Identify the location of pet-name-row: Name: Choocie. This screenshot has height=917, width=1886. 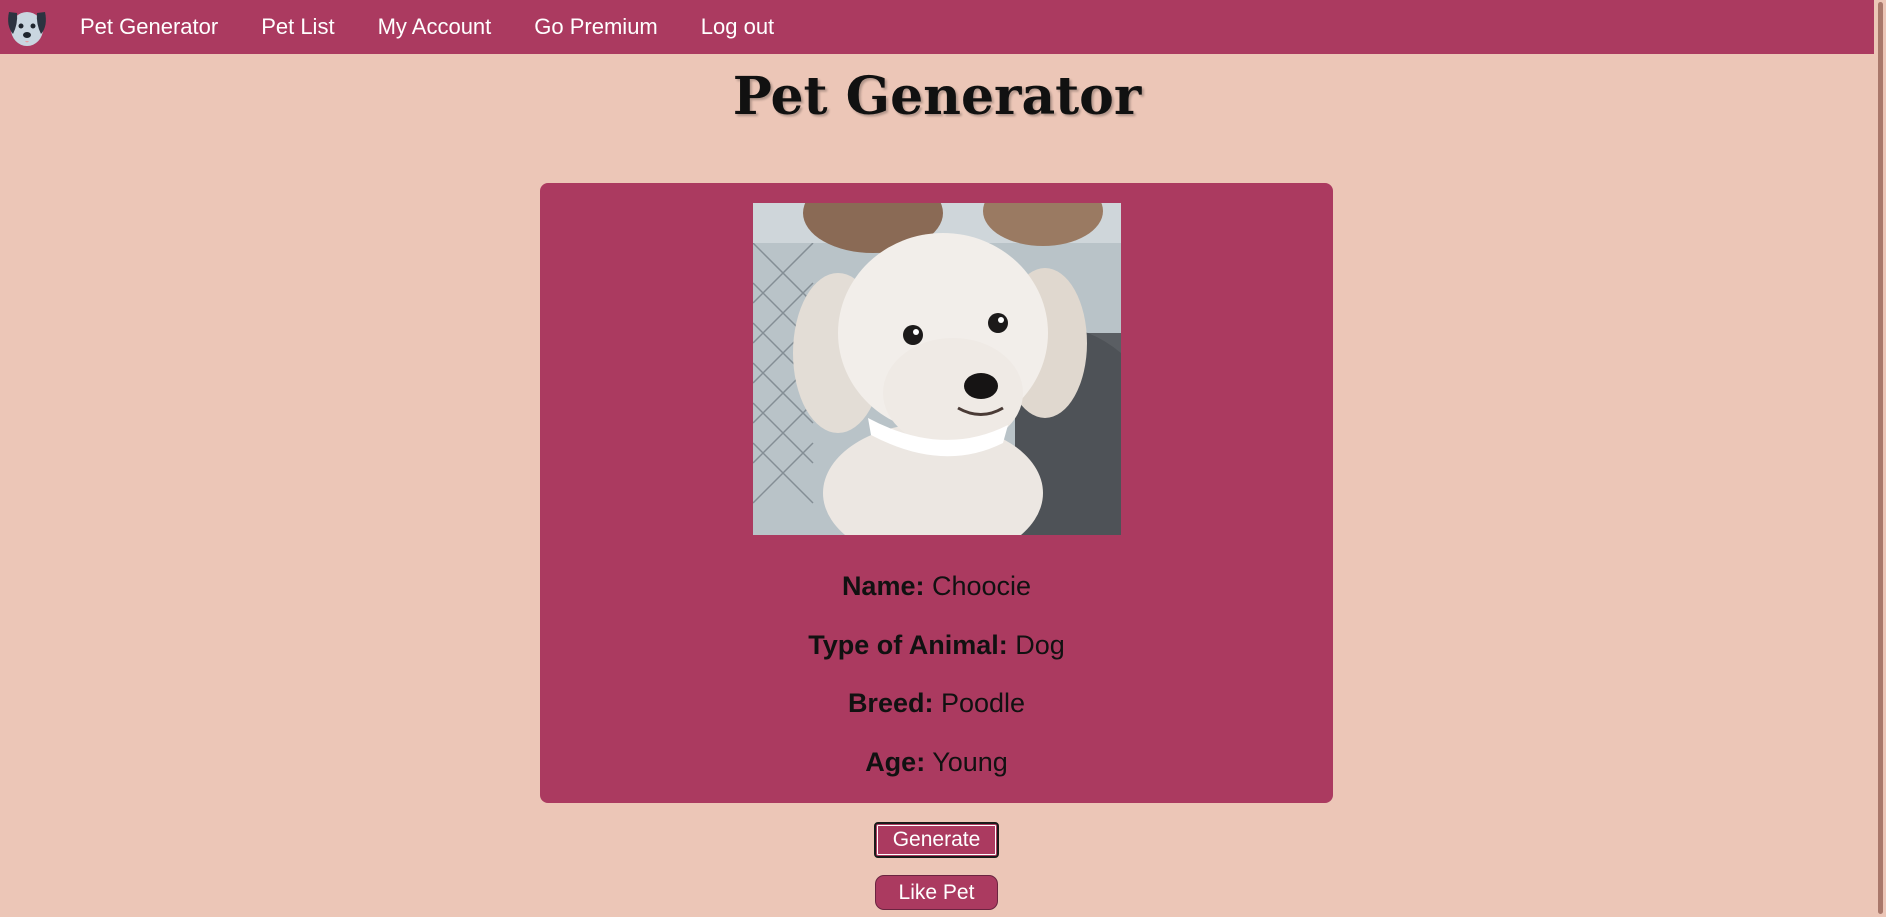
(936, 586).